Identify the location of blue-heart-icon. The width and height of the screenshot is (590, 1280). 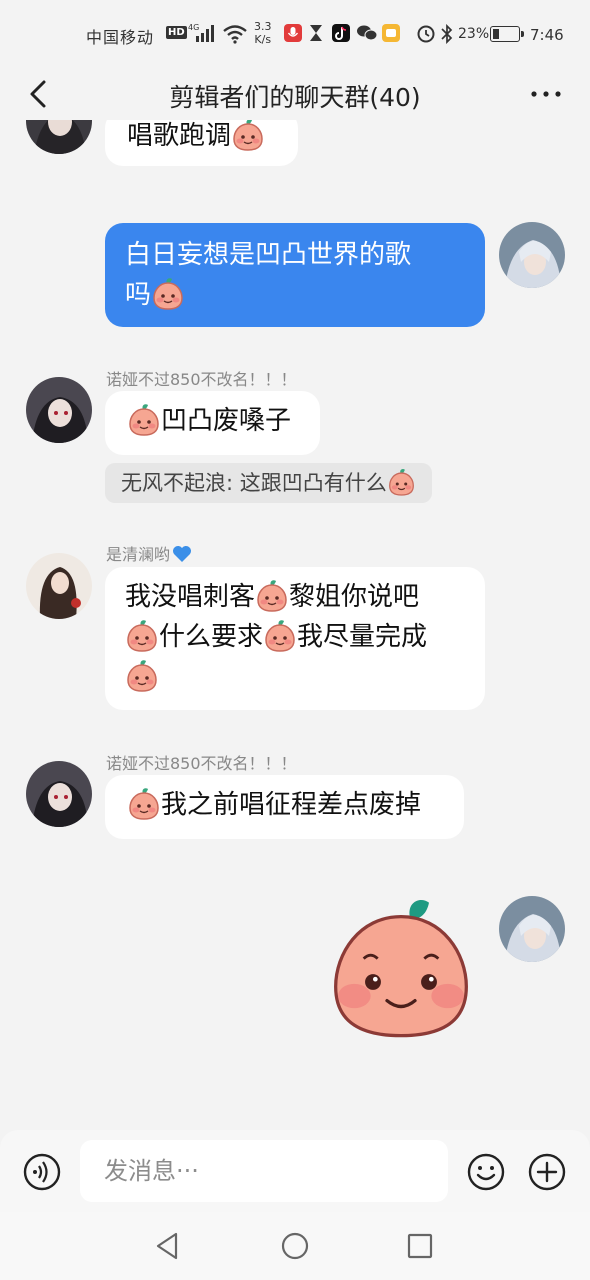
(182, 554).